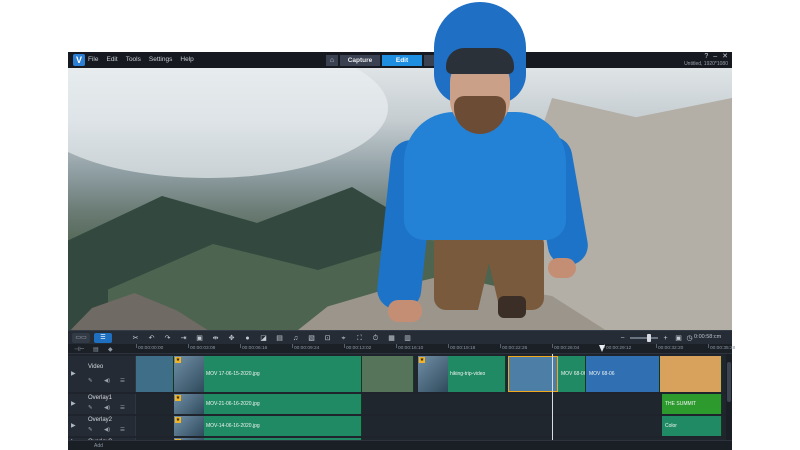  I want to click on ruler-tick-label: 00:00:35:28, so click(723, 348).